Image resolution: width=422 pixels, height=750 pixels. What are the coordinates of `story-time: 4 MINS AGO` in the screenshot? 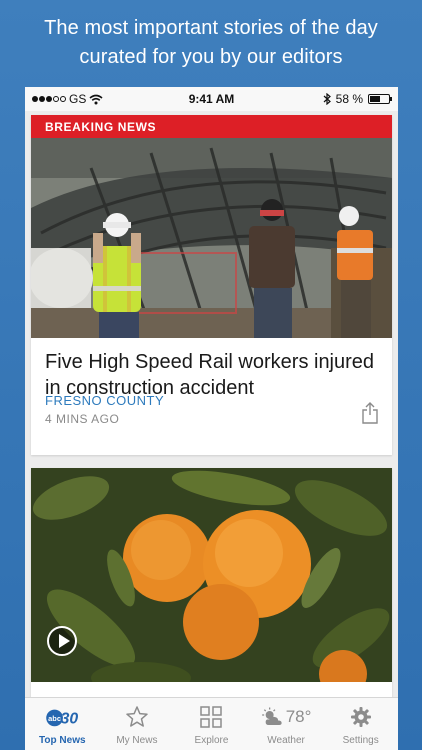 It's located at (82, 419).